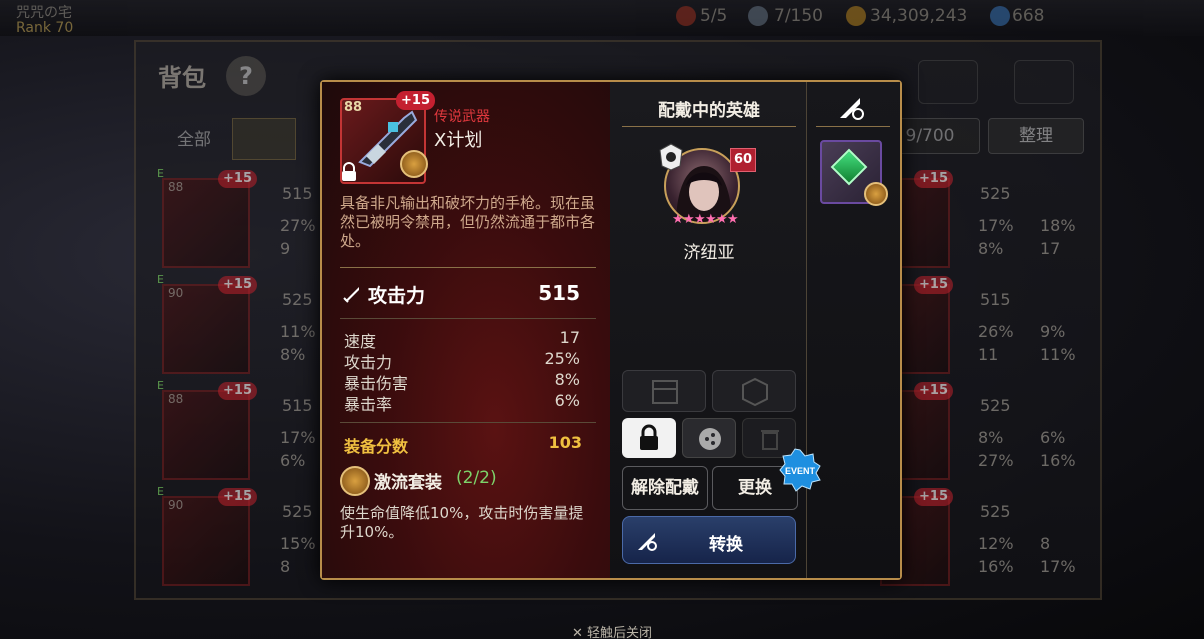 This screenshot has height=639, width=1204. I want to click on gold-icon, so click(856, 16).